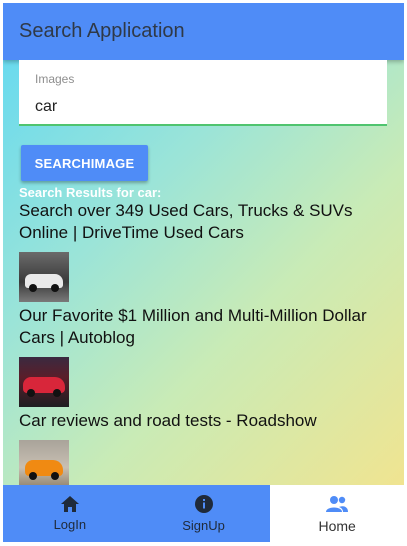 This screenshot has width=407, height=546. I want to click on nav-home-label: Home, so click(337, 525).